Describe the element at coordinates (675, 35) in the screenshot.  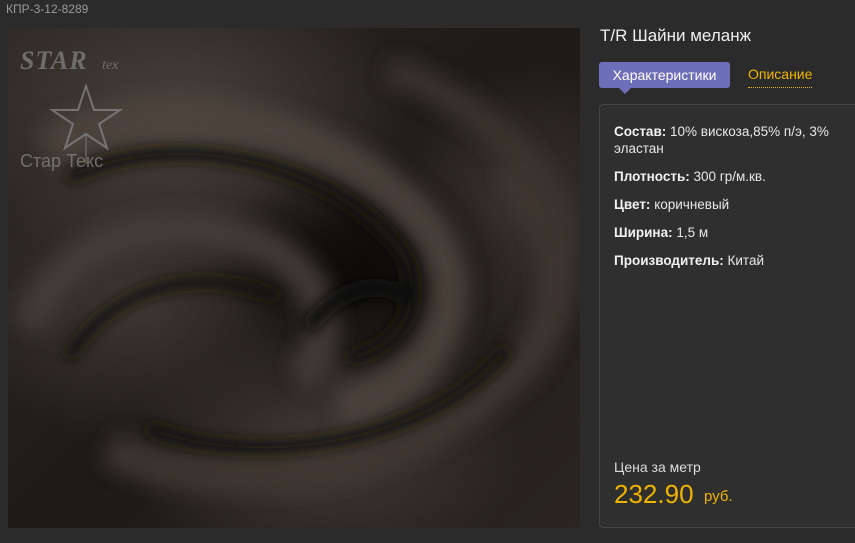
I see `product-title: T/R Шайни меланж` at that location.